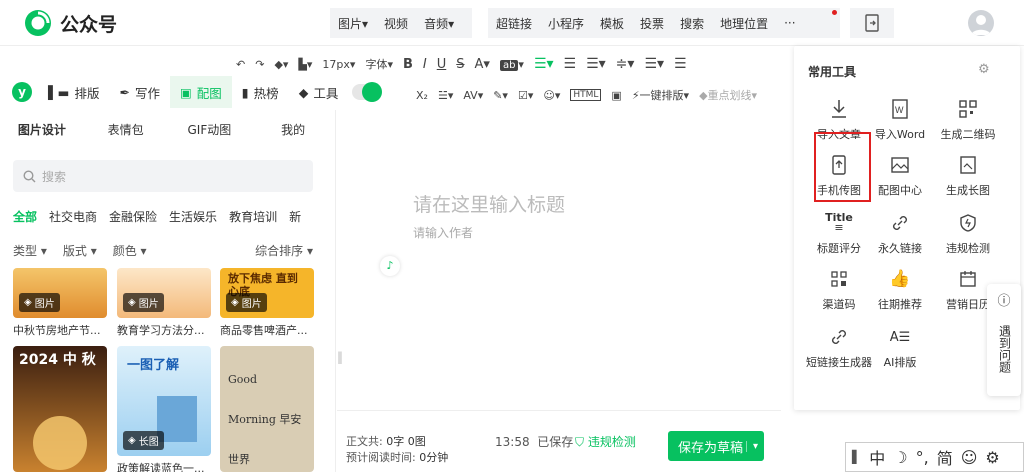 Image resolution: width=1024 pixels, height=472 pixels. What do you see at coordinates (30, 250) in the screenshot?
I see `filter-type: 类型 ▾` at bounding box center [30, 250].